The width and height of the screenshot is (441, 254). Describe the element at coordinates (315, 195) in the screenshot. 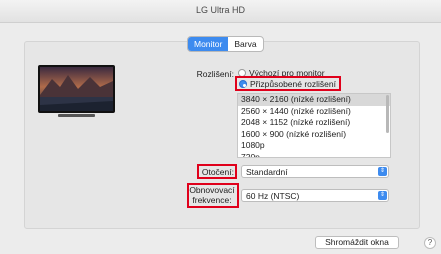

I see `refresh-select: 60 Hz (NTSC) ⇕` at that location.